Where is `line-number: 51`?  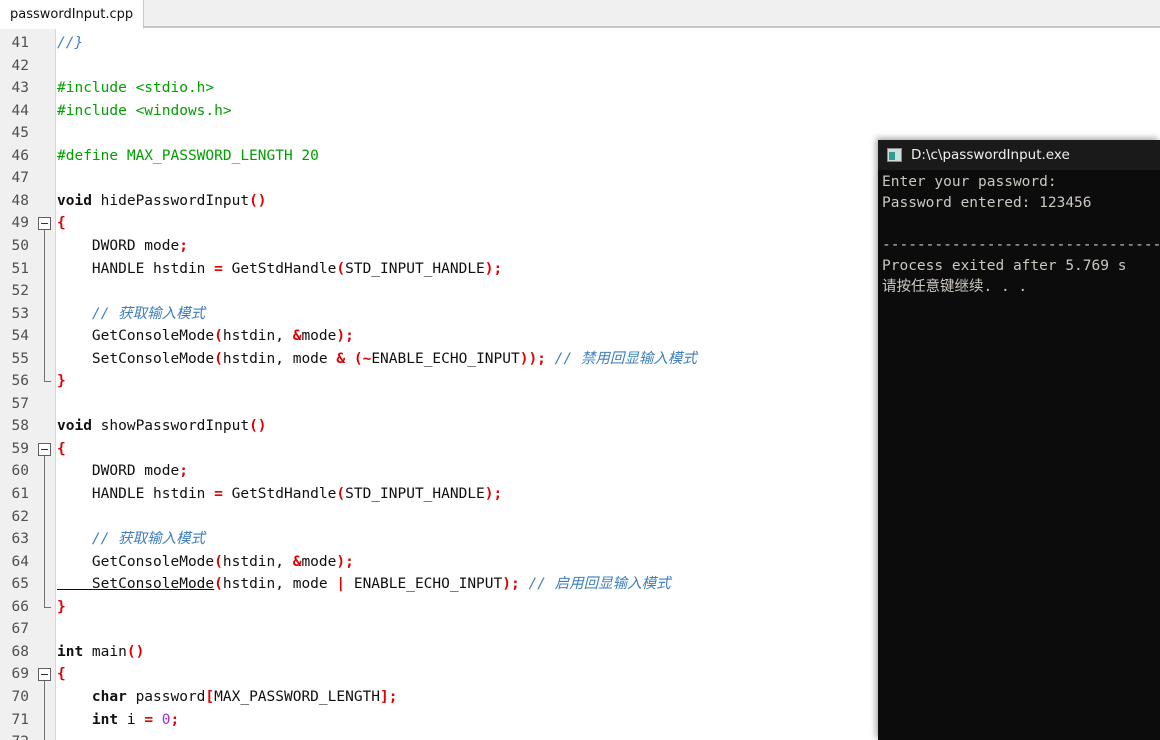 line-number: 51 is located at coordinates (20, 268).